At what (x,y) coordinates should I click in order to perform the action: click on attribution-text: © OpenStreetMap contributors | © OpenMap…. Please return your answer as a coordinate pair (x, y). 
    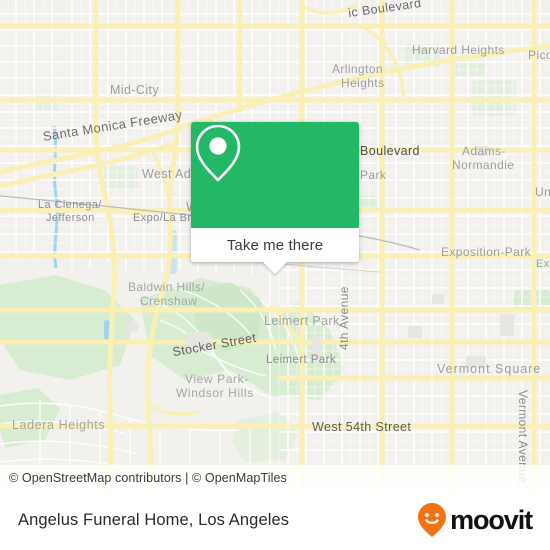
    Looking at the image, I should click on (148, 477).